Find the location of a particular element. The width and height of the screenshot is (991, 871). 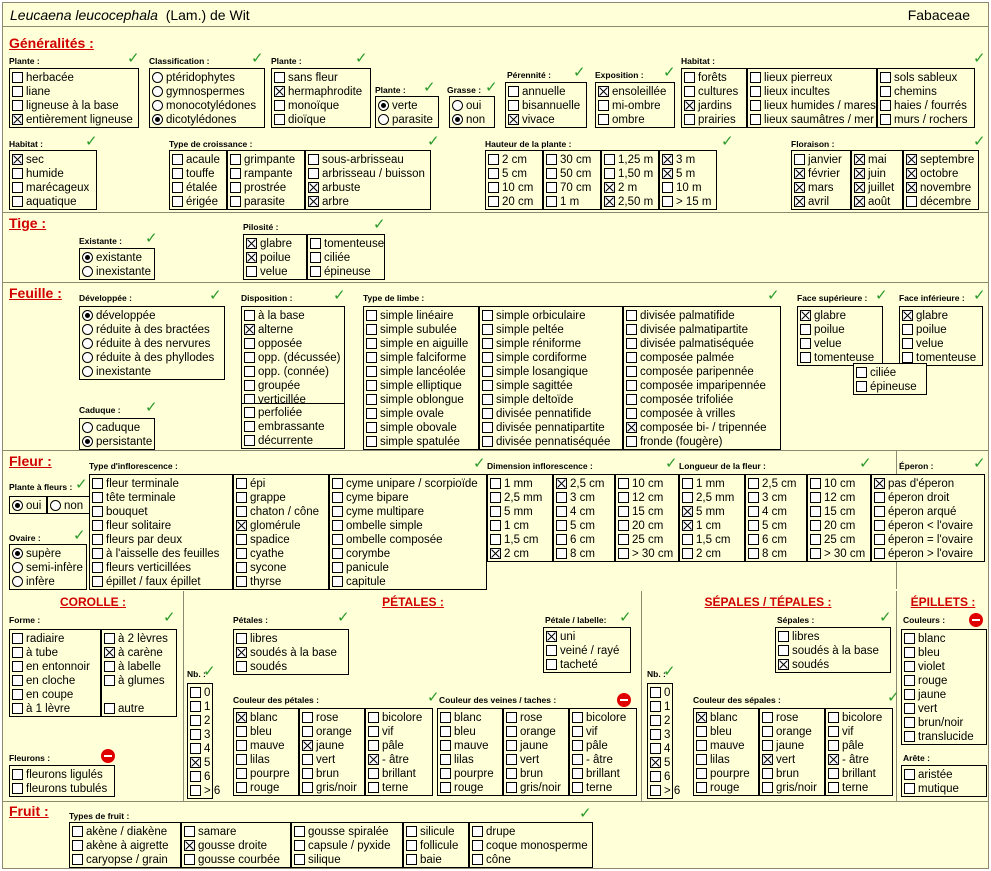

checkbox-option: août is located at coordinates (871, 202).